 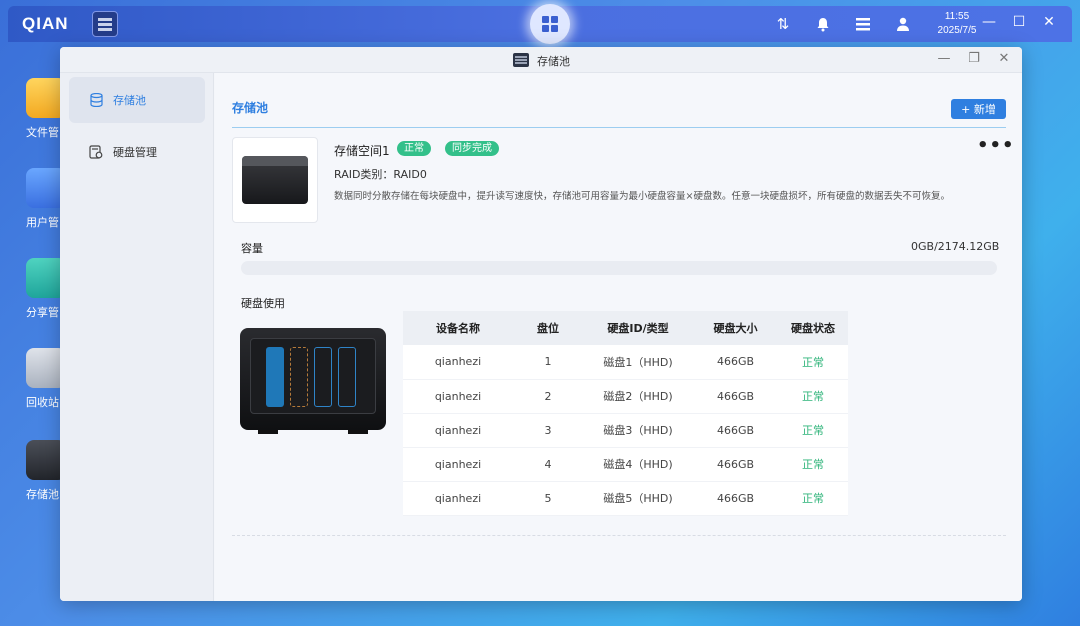 I want to click on capacity-value: 0GB/2174.12GB, so click(x=955, y=246).